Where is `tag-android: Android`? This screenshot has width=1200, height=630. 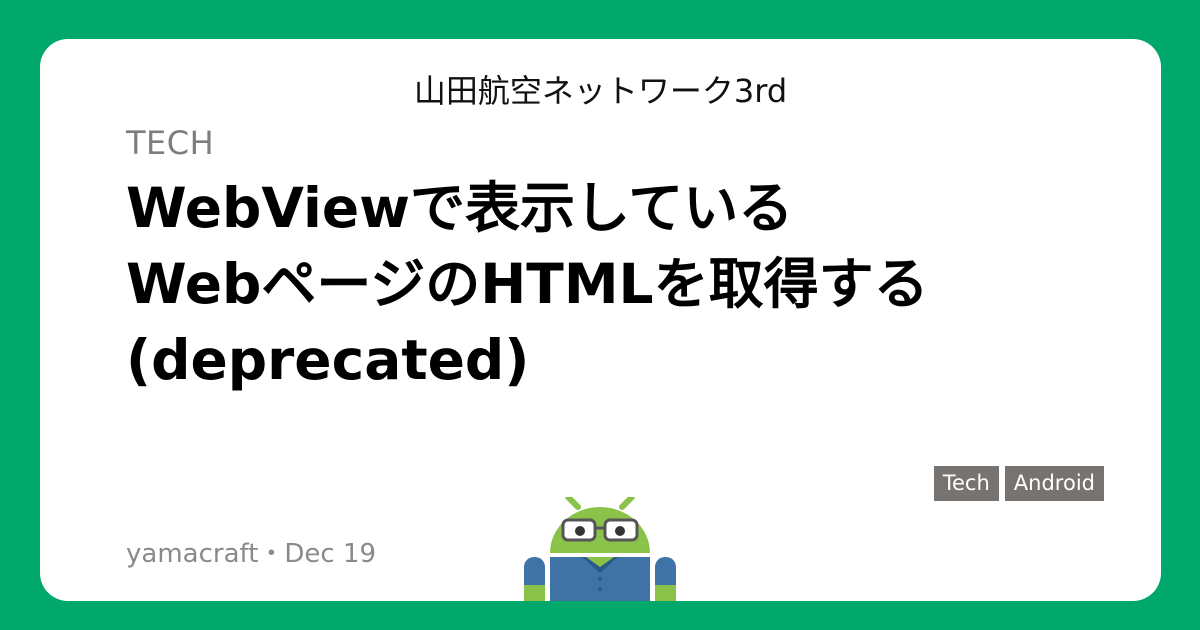
tag-android: Android is located at coordinates (1054, 483).